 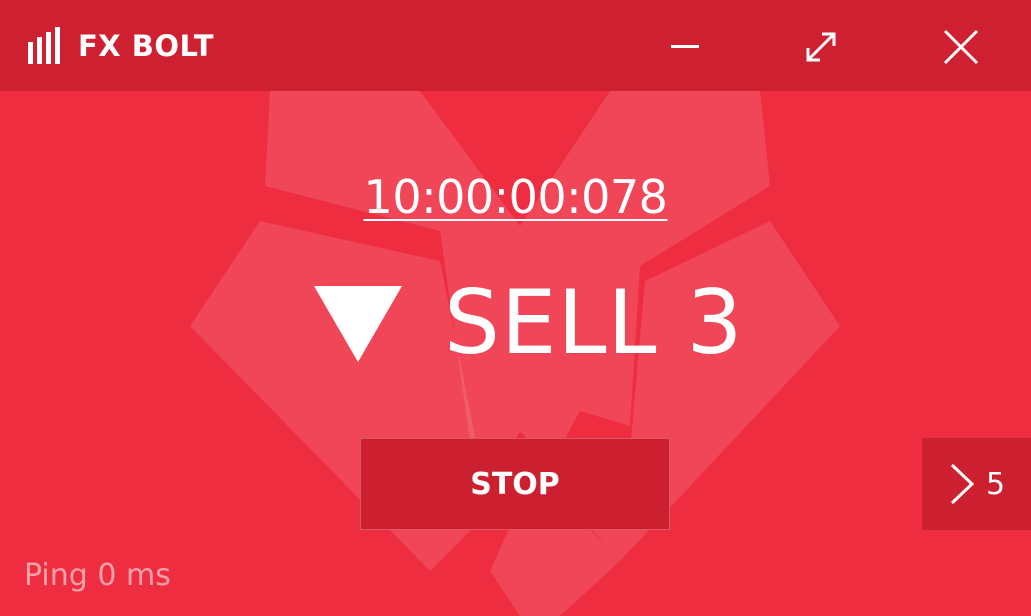 I want to click on chevron-right-icon, so click(x=962, y=484).